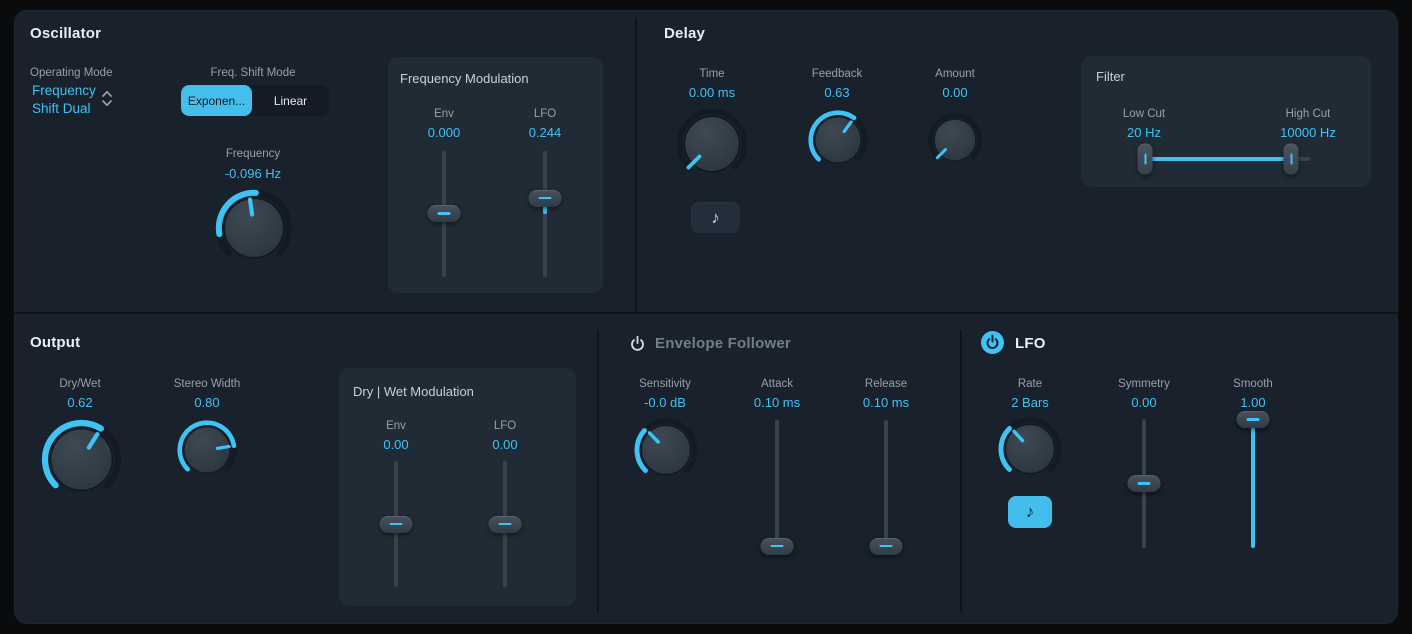 The height and width of the screenshot is (634, 1412). I want to click on divider-horizontal, so click(706, 313).